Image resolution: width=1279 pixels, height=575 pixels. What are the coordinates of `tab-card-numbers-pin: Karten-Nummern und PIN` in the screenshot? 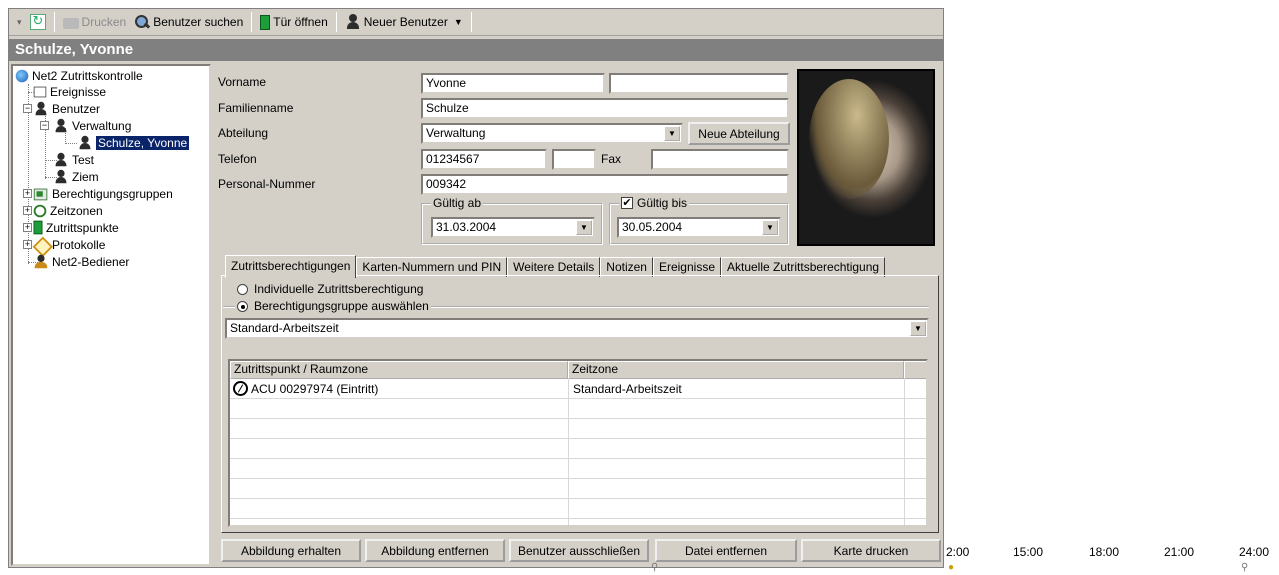 It's located at (432, 267).